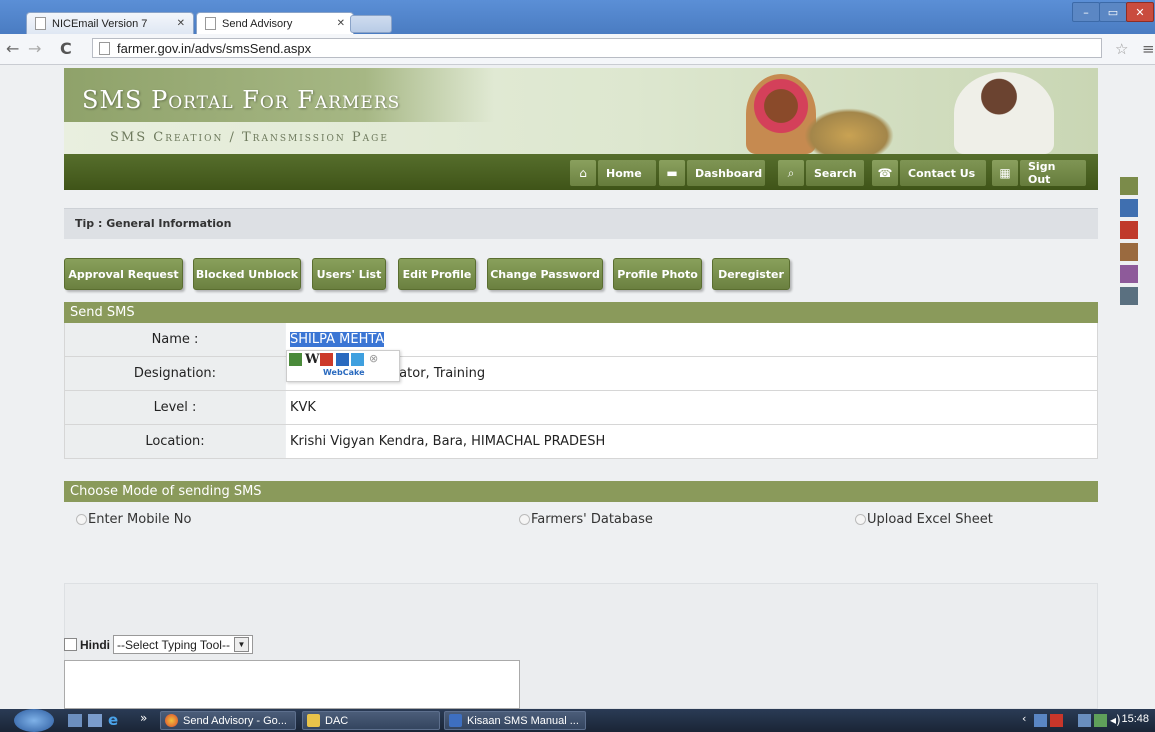 The width and height of the screenshot is (1155, 732). Describe the element at coordinates (95, 720) in the screenshot. I see `explorer-icon` at that location.